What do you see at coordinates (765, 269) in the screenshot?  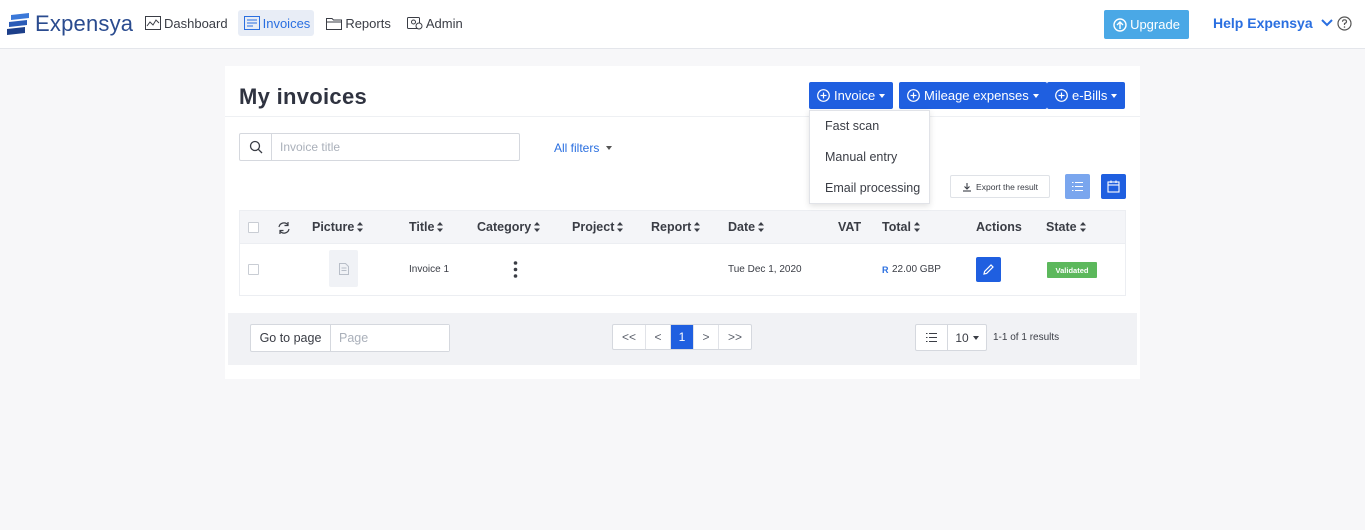 I see `cell-date: Tue Dec 1, 2020` at bounding box center [765, 269].